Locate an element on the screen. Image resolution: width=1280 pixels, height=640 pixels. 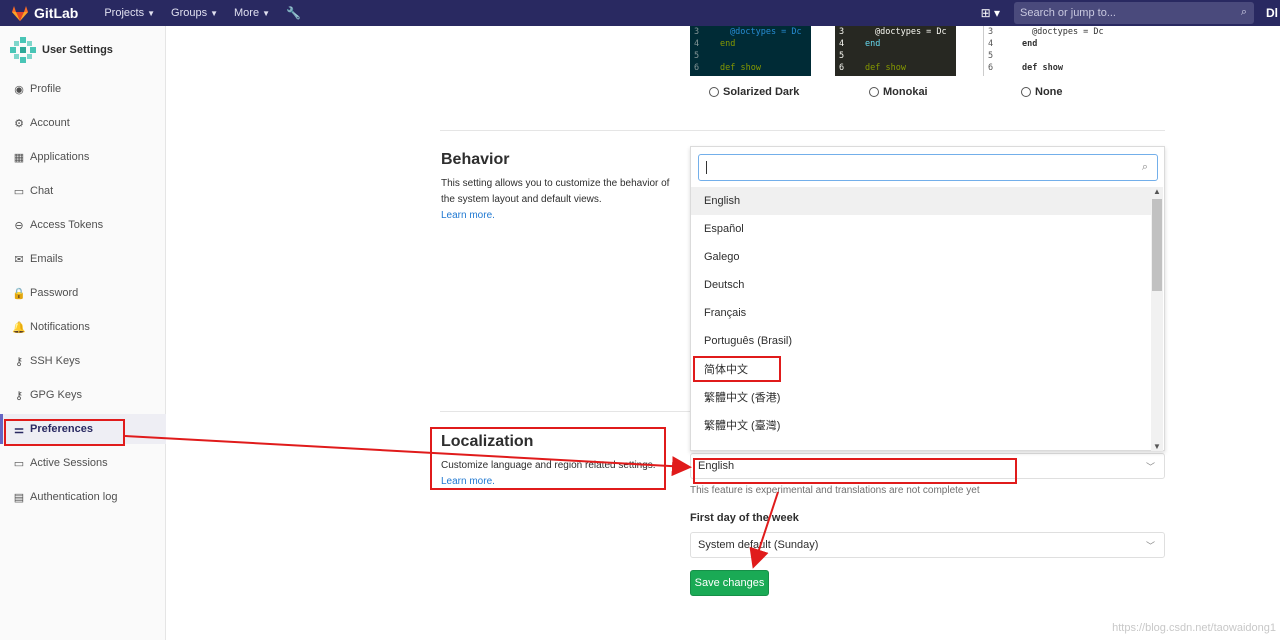
language-option-deutsch: Deutsch is located at coordinates (921, 285).